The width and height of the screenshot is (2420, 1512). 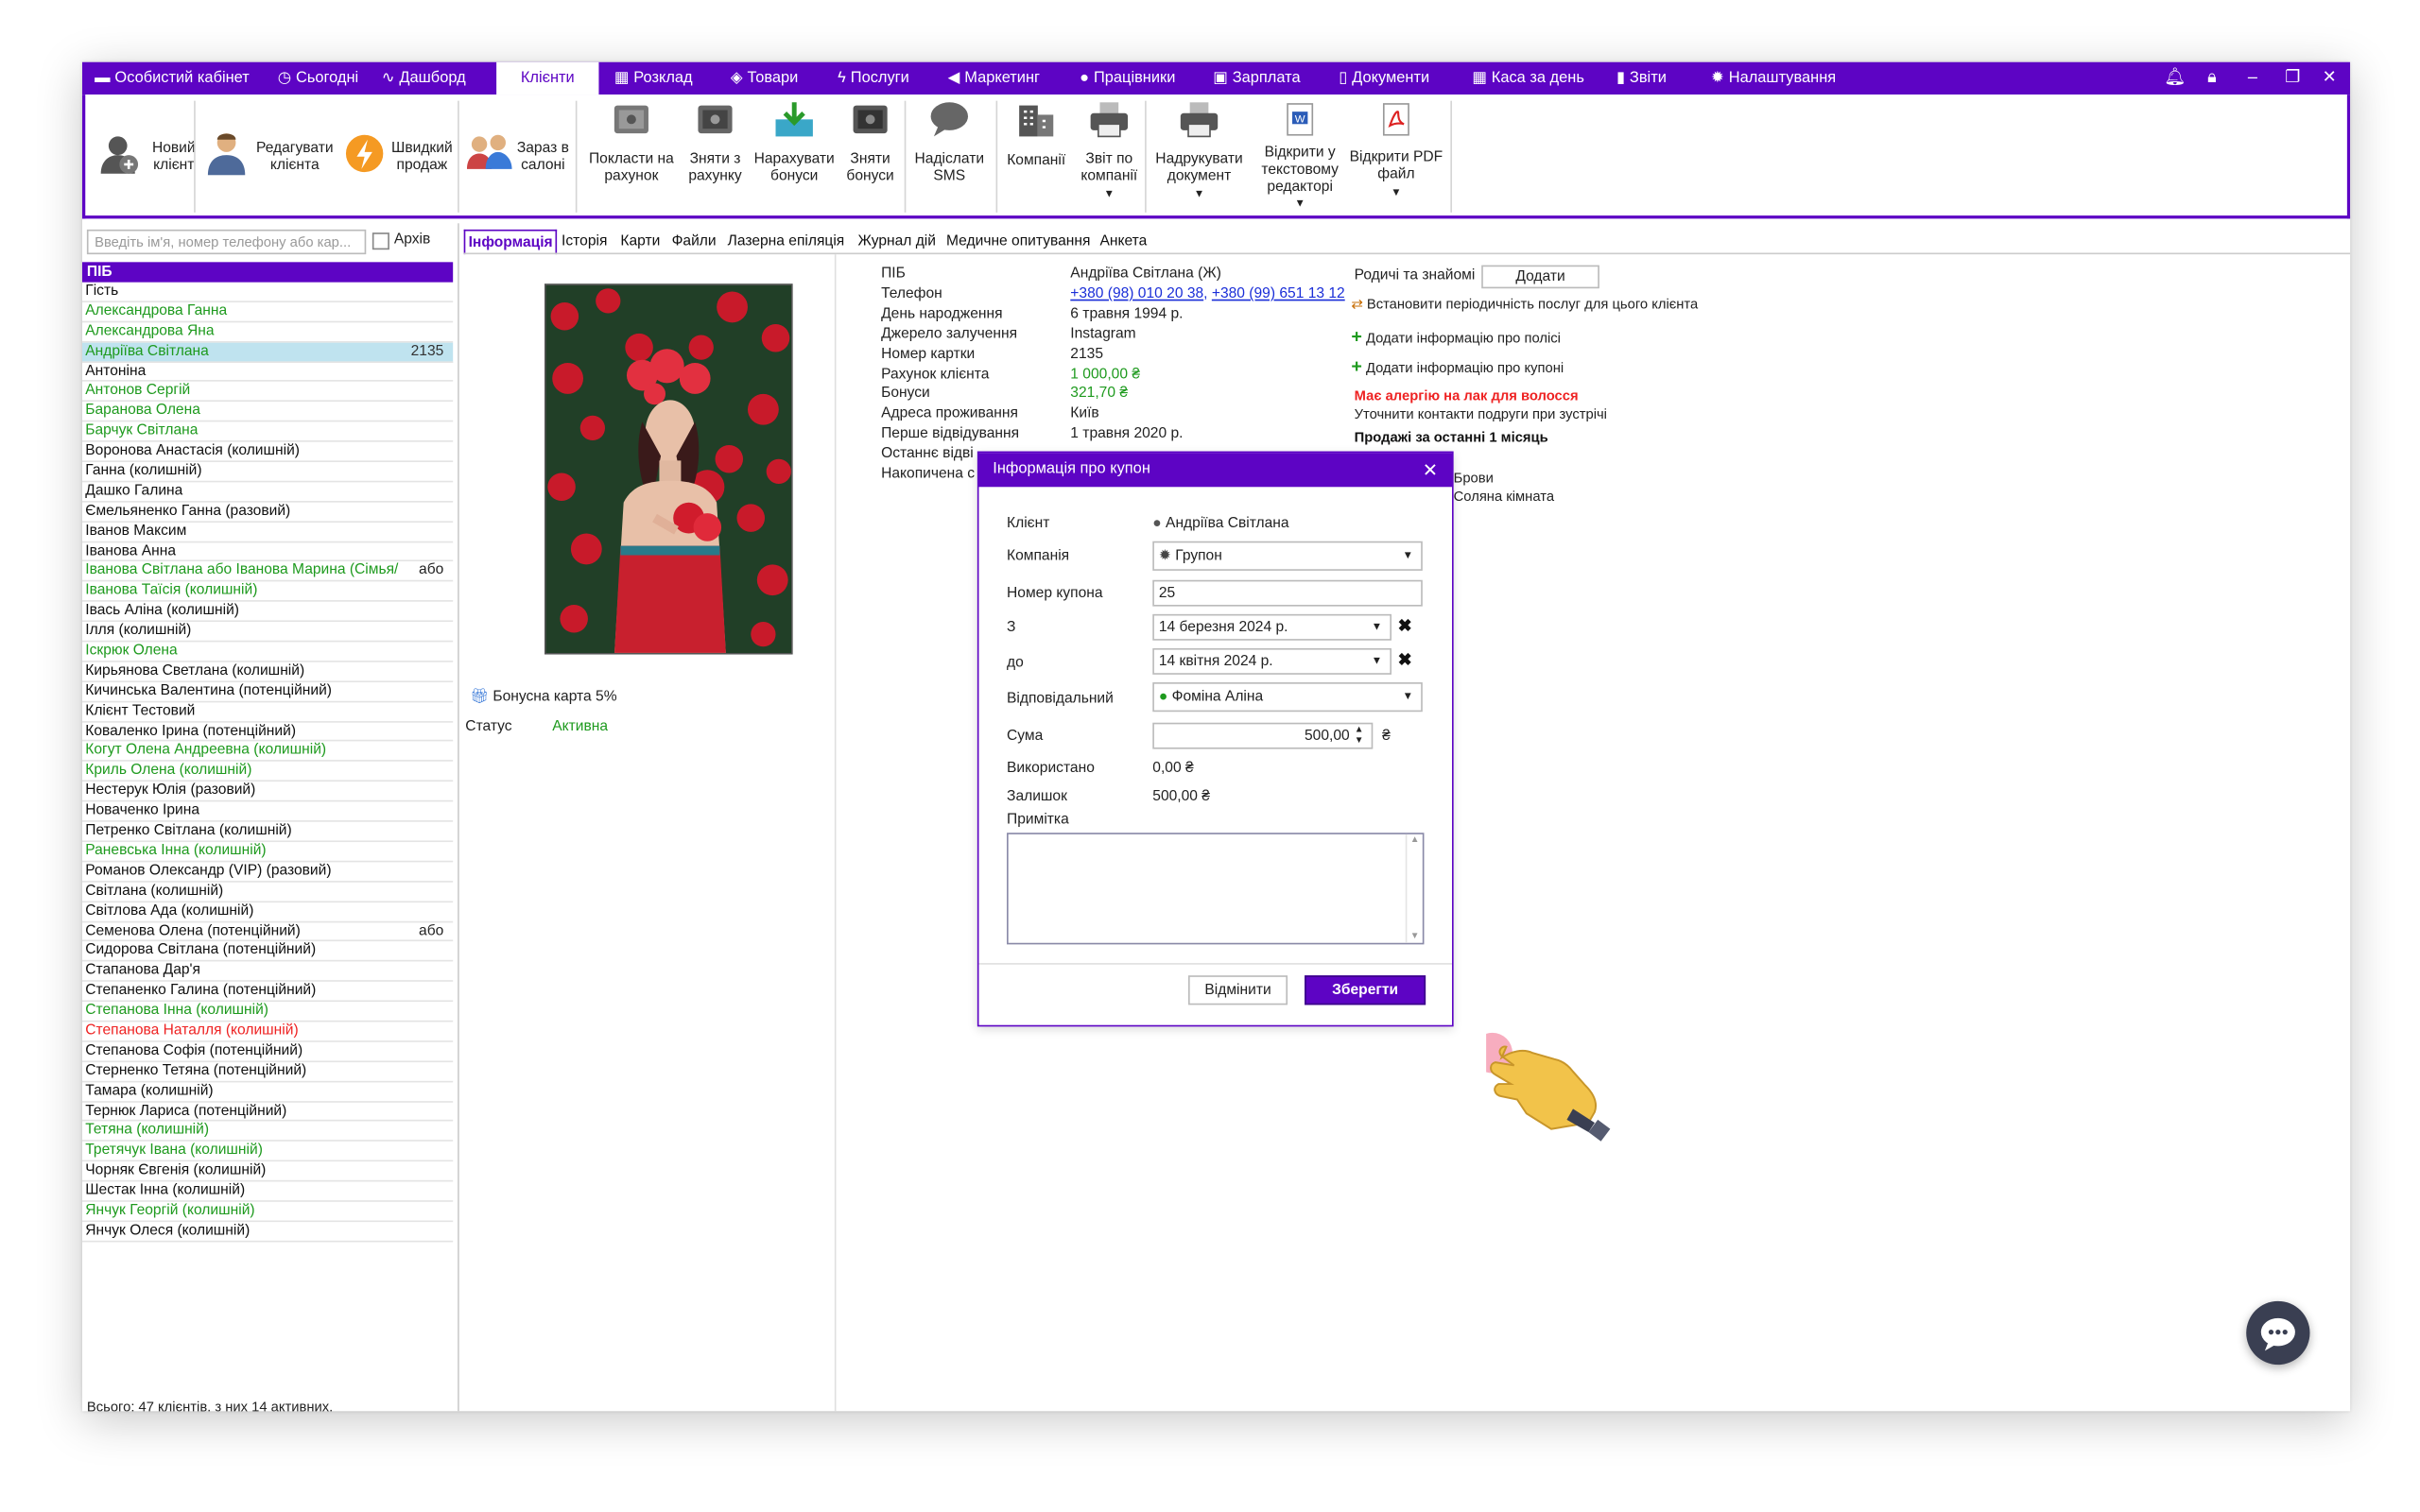 What do you see at coordinates (870, 154) in the screenshot?
I see `remove-bonus-button: Зняти бонуси` at bounding box center [870, 154].